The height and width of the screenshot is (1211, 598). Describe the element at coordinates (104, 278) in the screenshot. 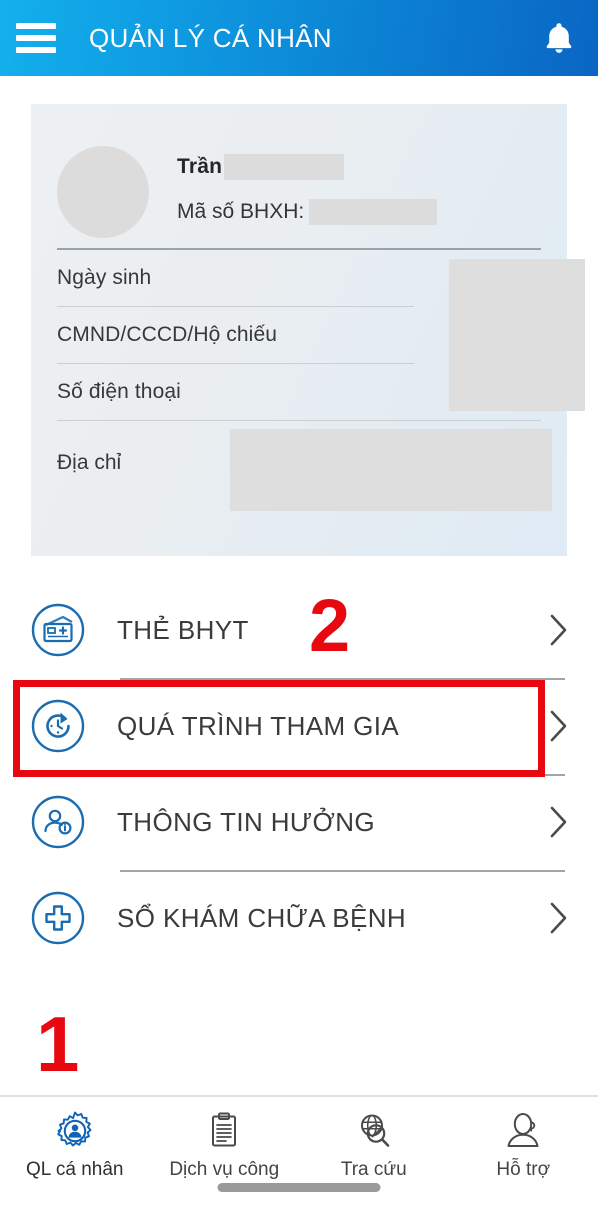

I see `field-label: Ngày sinh` at that location.